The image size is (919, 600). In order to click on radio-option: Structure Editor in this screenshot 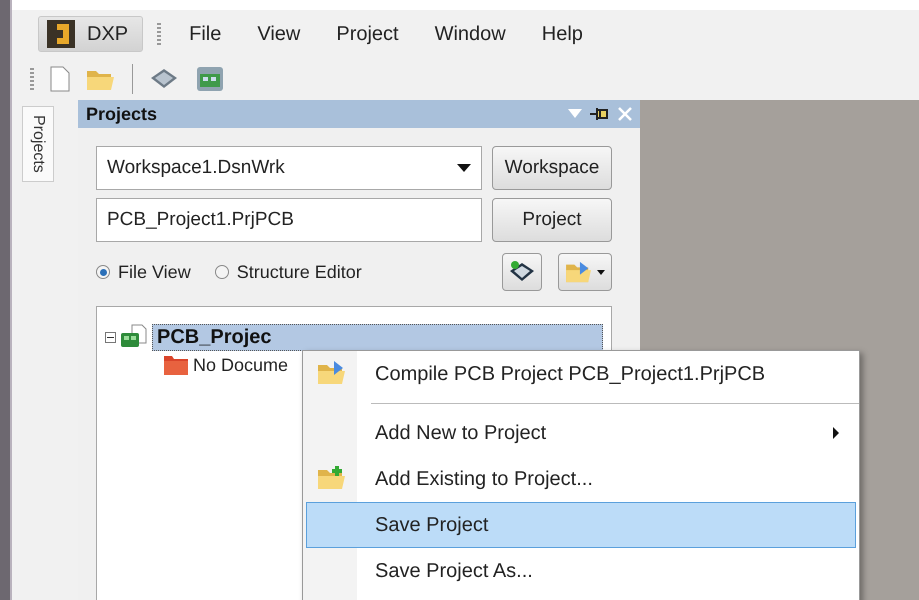, I will do `click(288, 272)`.